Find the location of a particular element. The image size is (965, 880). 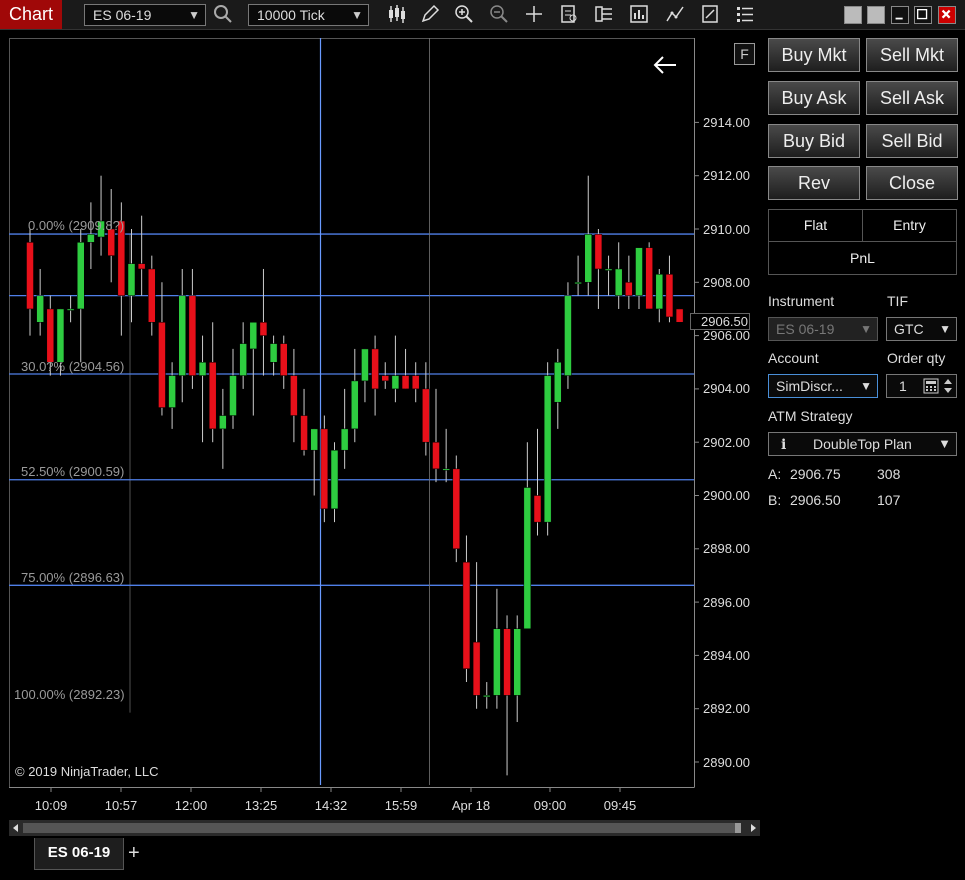

list-menu-icon is located at coordinates (745, 15).